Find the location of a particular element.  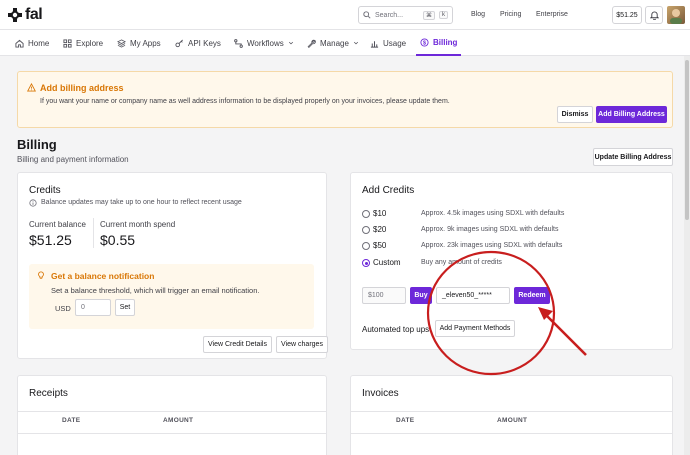

invoices-amount-header: AMOUNT is located at coordinates (512, 420).